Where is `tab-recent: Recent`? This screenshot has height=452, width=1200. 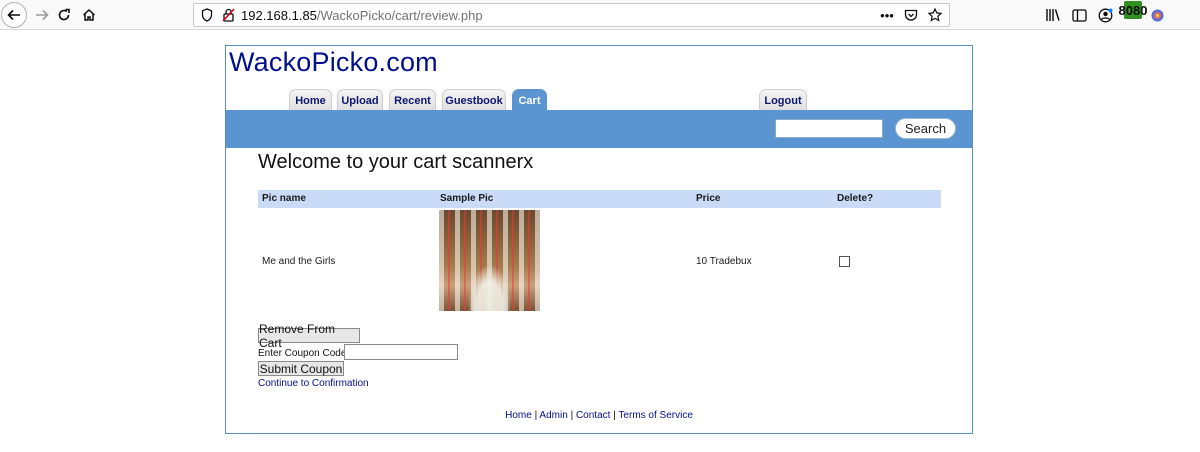 tab-recent: Recent is located at coordinates (412, 100).